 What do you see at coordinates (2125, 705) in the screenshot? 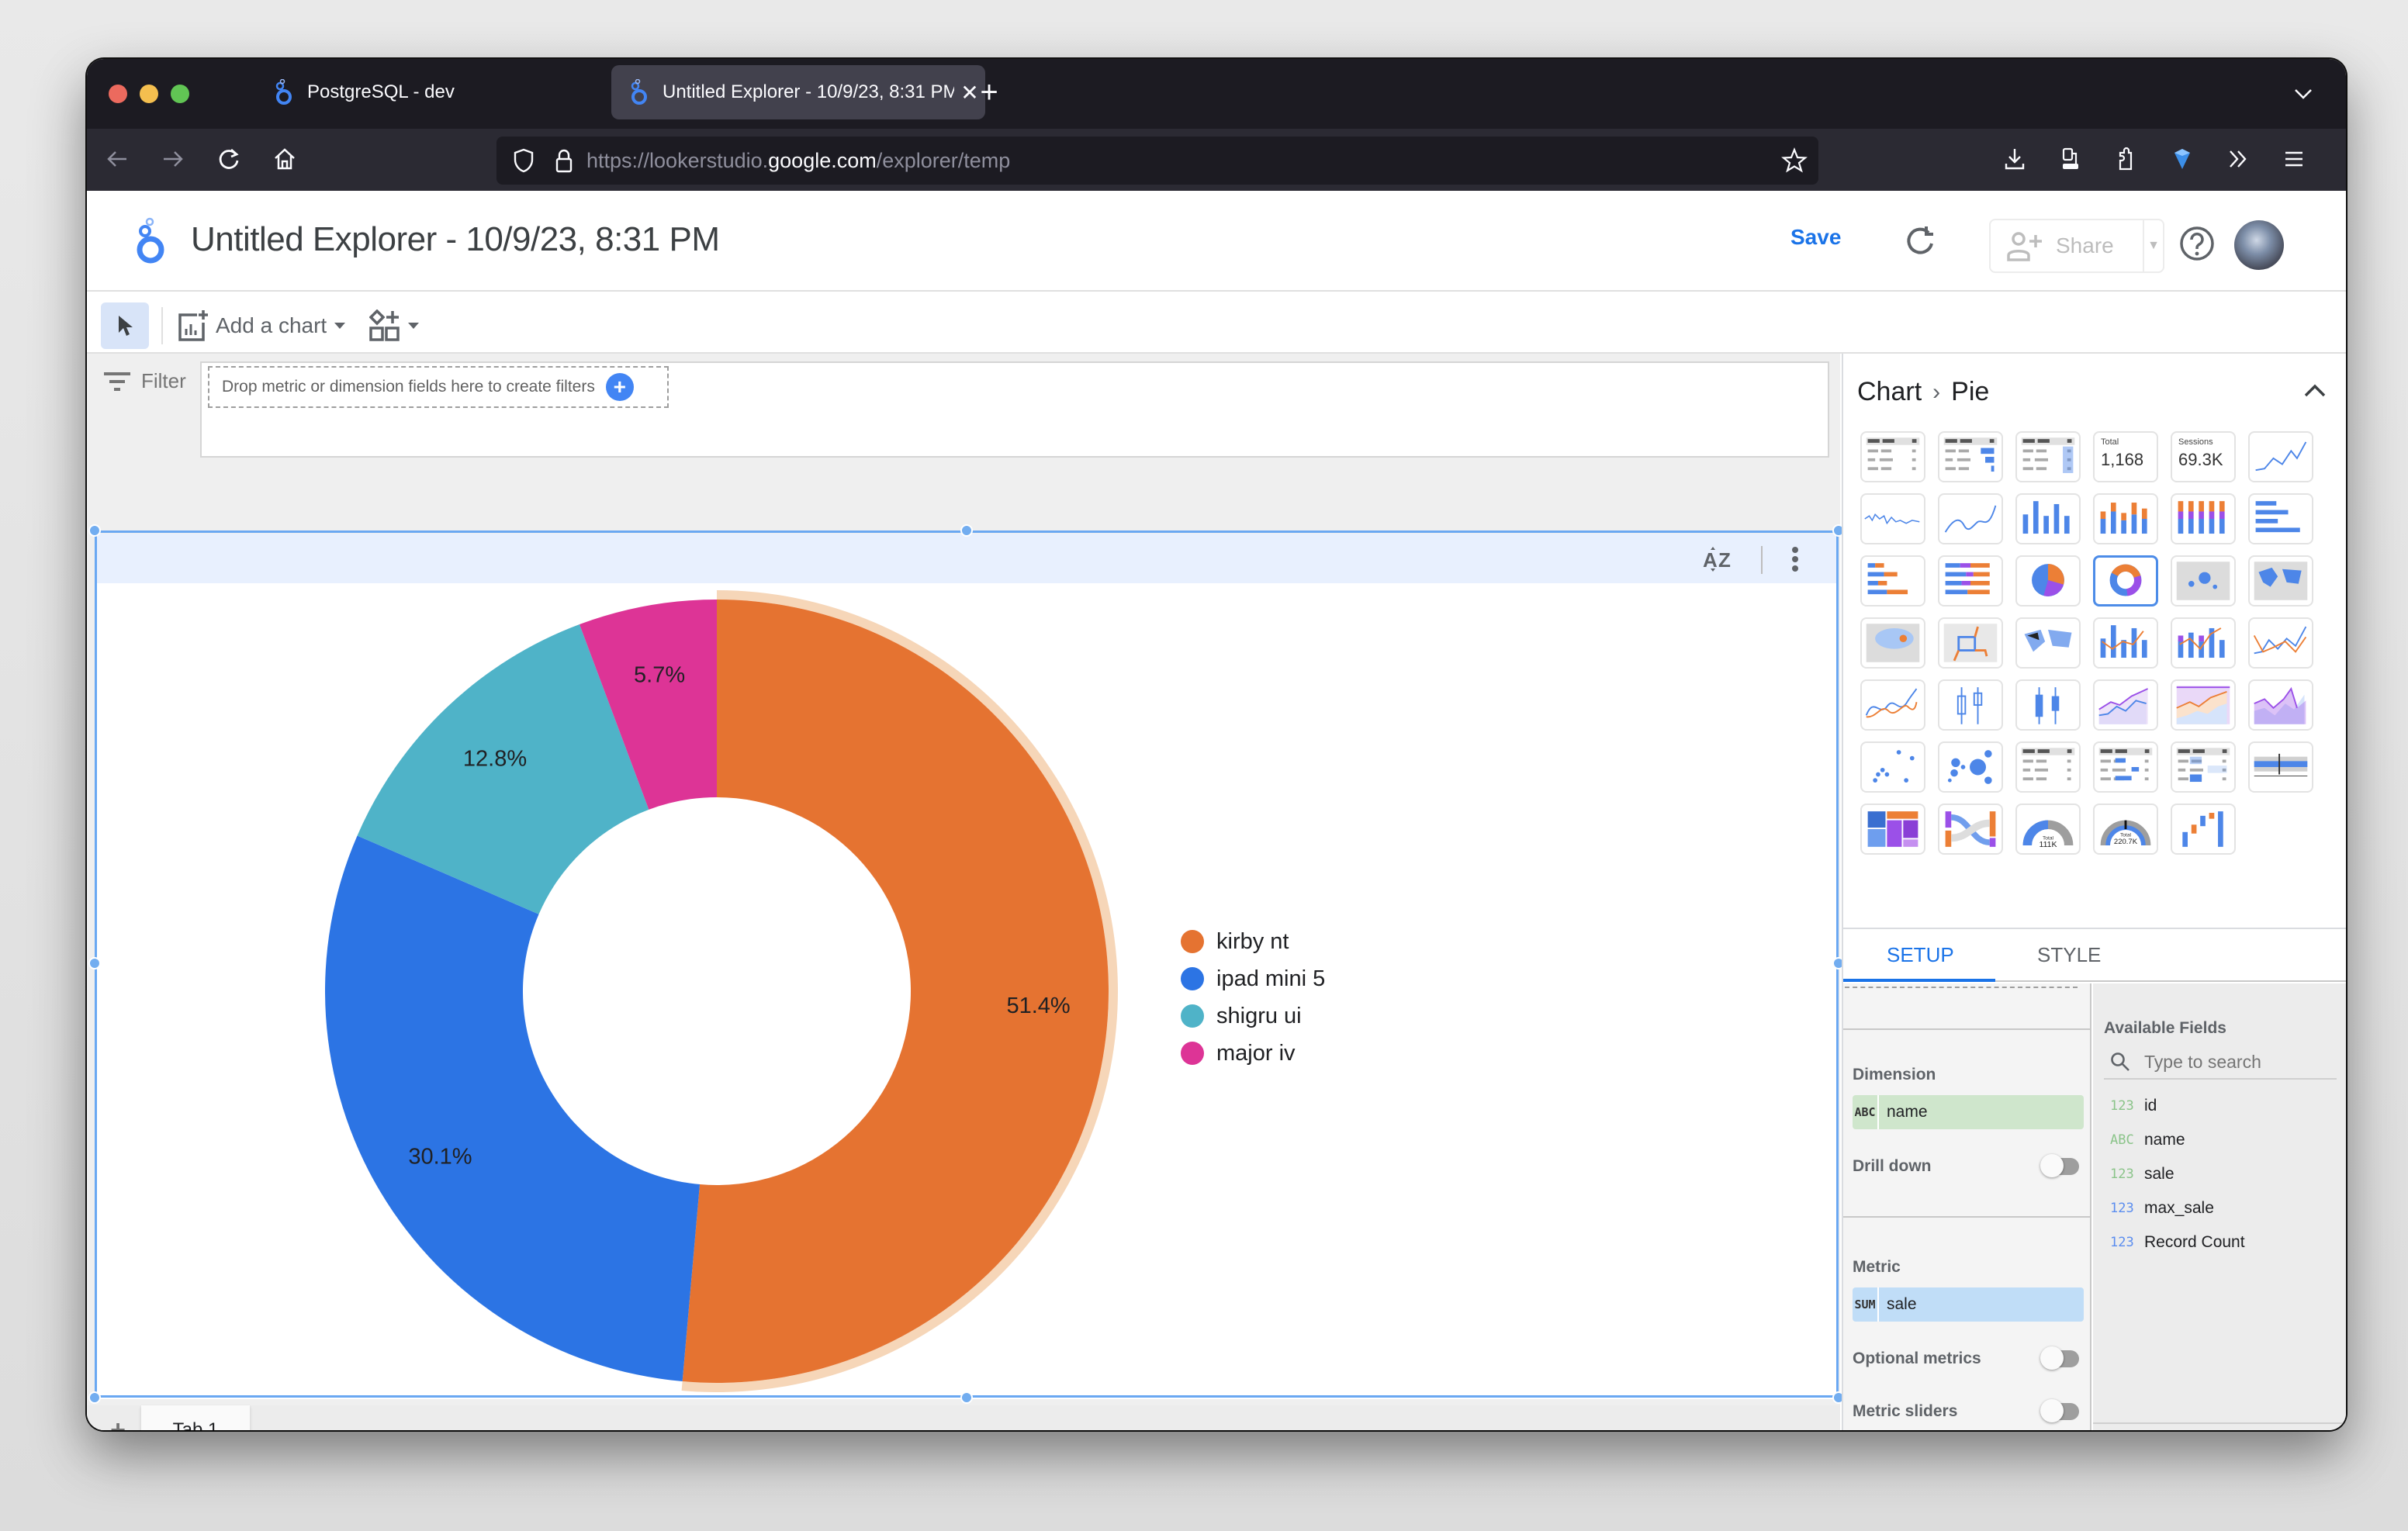
I see `chart-type-area-chart` at bounding box center [2125, 705].